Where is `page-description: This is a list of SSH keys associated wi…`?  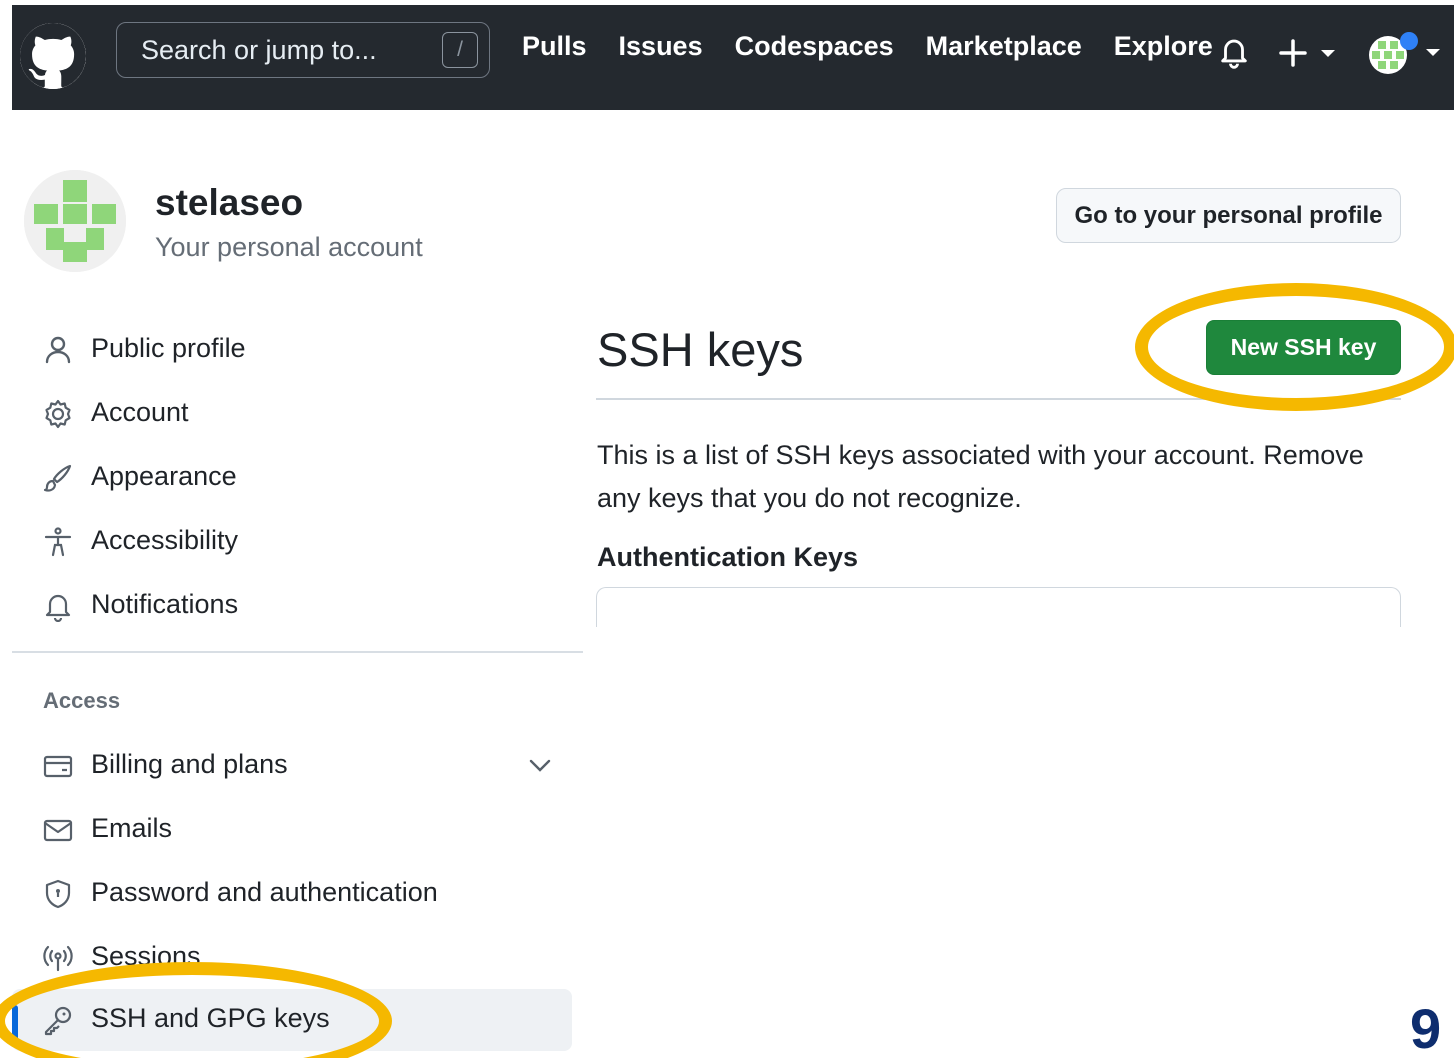 page-description: This is a list of SSH keys associated wi… is located at coordinates (980, 476).